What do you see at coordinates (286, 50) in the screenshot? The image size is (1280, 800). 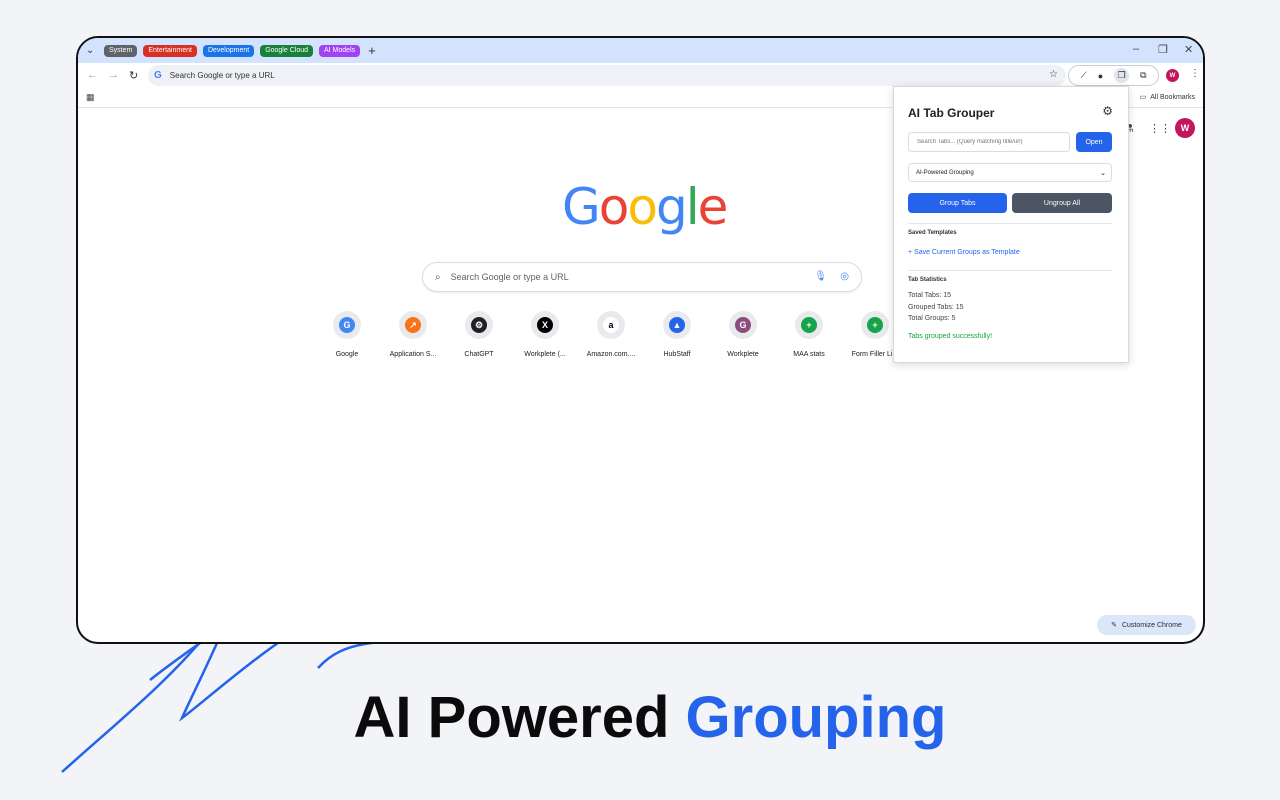 I see `tab-group-google-cloud: Google Cloud` at bounding box center [286, 50].